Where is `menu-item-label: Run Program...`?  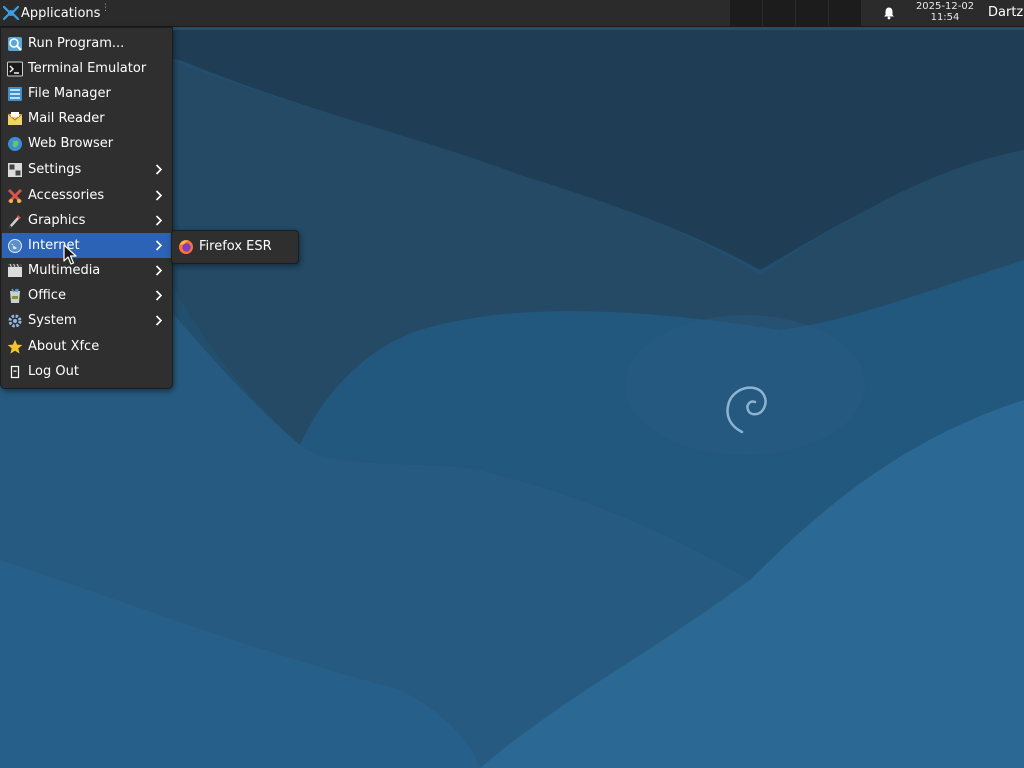 menu-item-label: Run Program... is located at coordinates (76, 43).